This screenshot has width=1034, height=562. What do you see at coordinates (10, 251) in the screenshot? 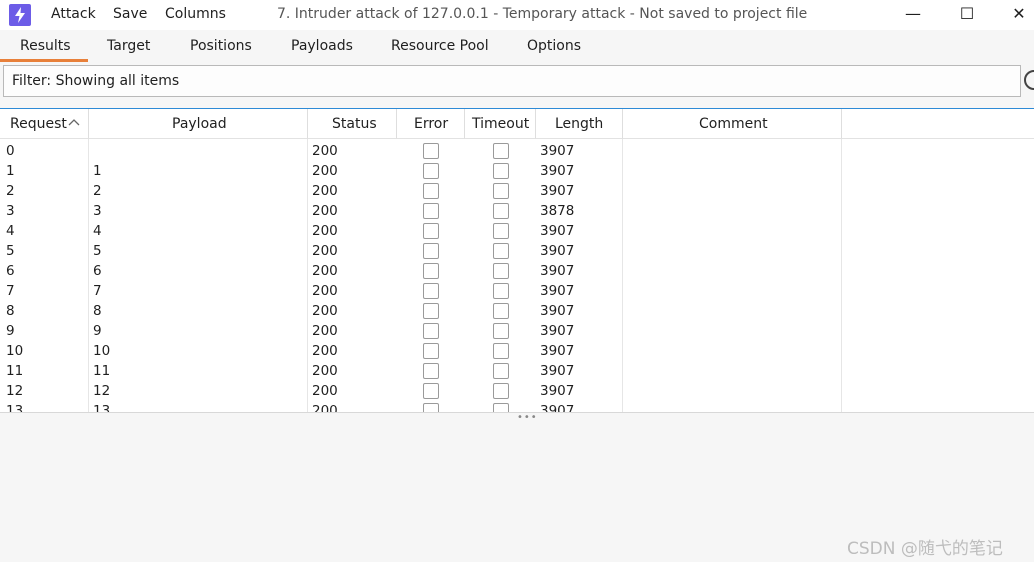
I see `cell-request: 5` at bounding box center [10, 251].